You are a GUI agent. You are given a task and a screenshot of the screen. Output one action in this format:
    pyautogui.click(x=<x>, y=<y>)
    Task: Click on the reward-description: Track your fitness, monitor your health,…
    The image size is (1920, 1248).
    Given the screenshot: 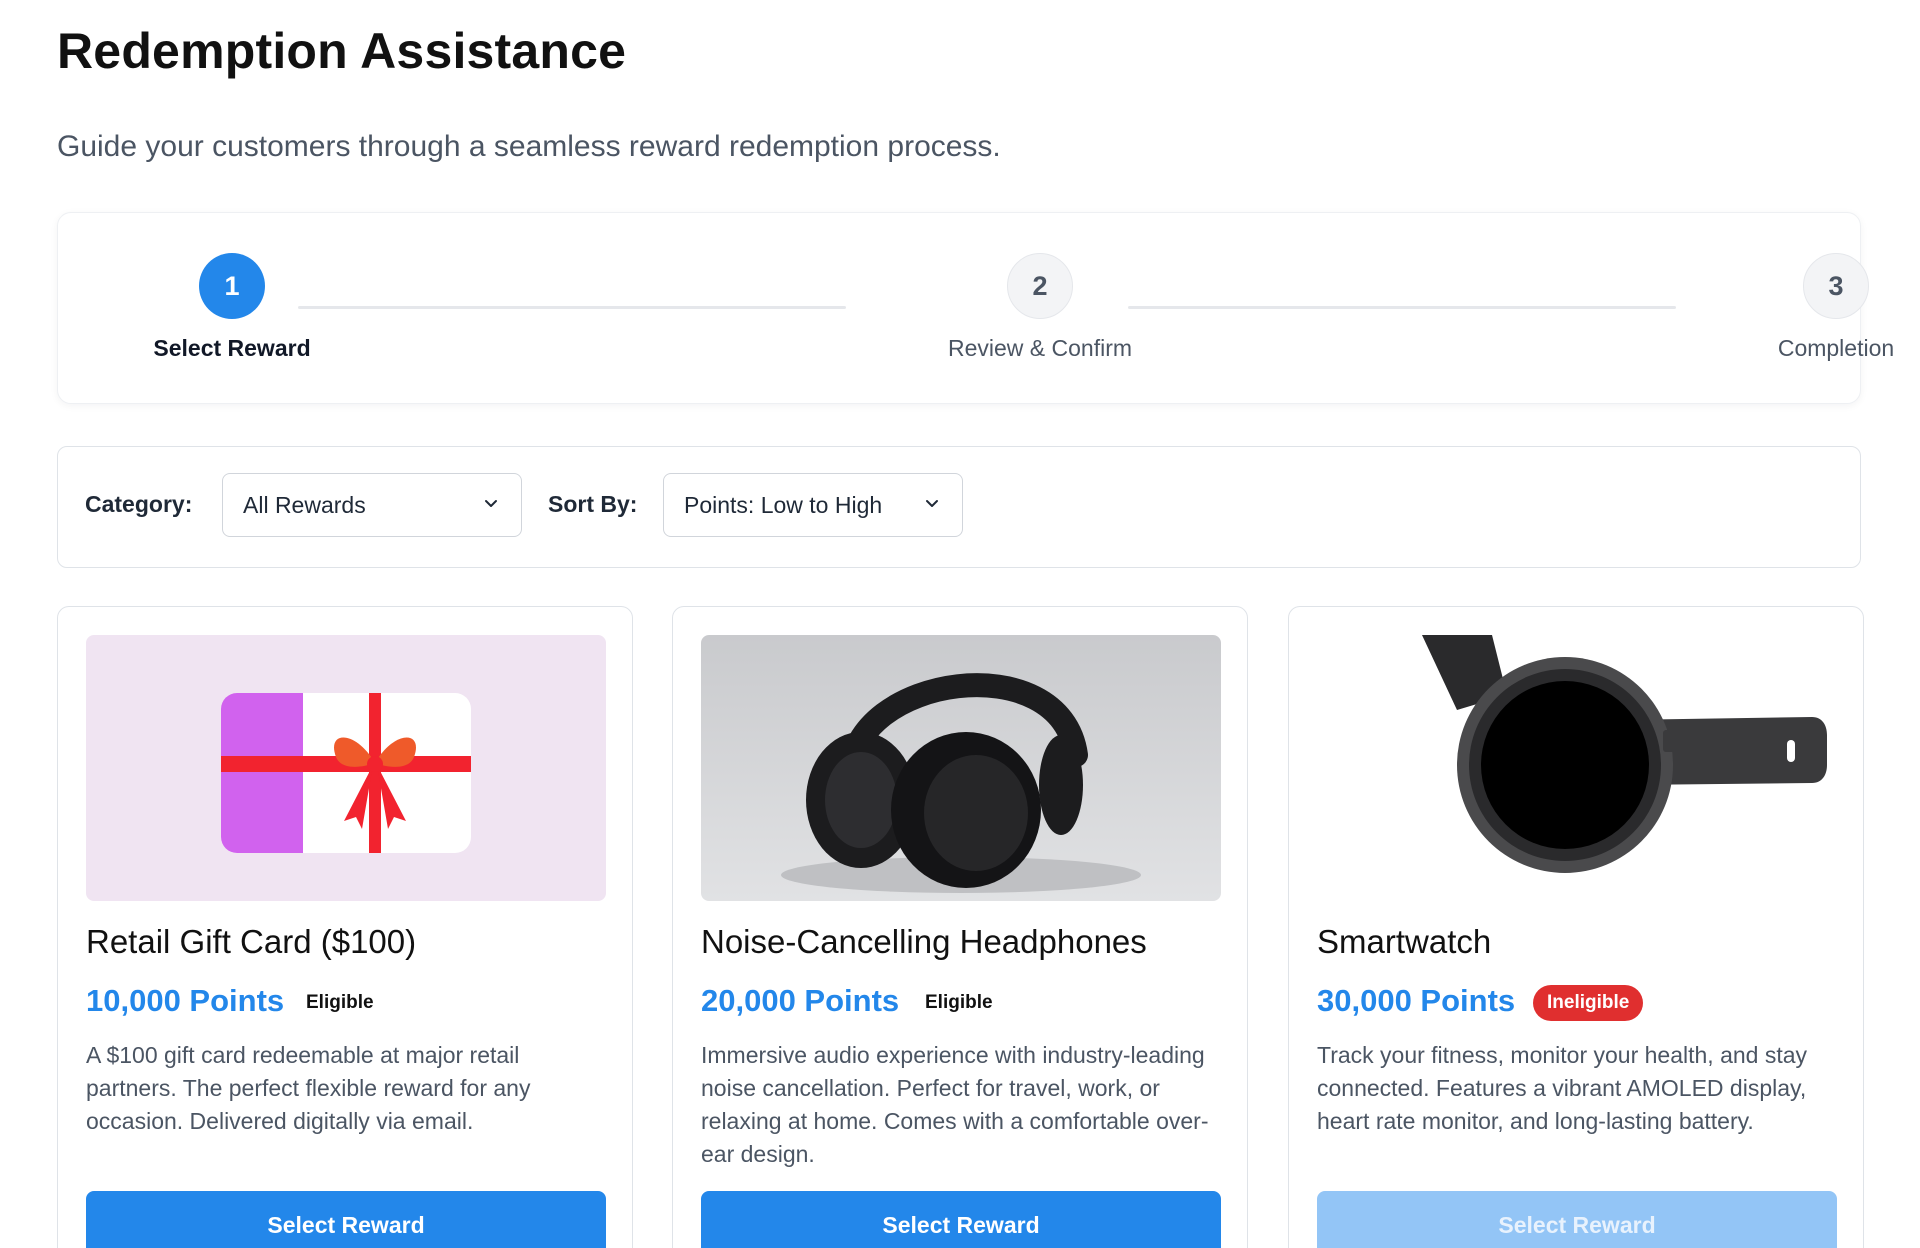 What is the action you would take?
    pyautogui.click(x=1562, y=1088)
    